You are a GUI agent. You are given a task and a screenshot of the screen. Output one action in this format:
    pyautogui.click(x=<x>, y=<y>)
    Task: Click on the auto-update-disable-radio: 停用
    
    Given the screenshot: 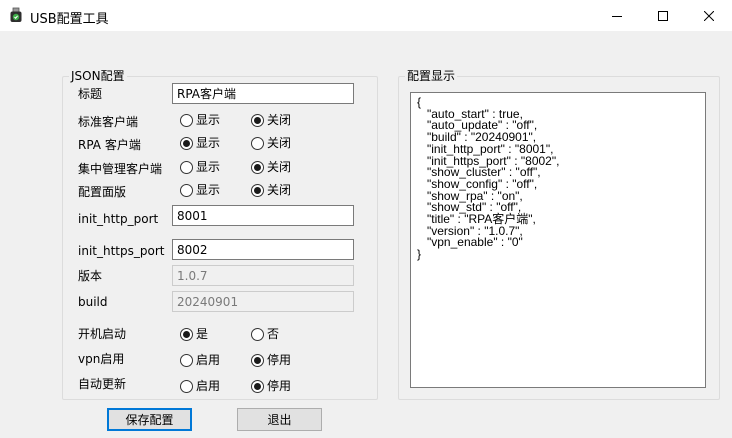 What is the action you would take?
    pyautogui.click(x=271, y=386)
    